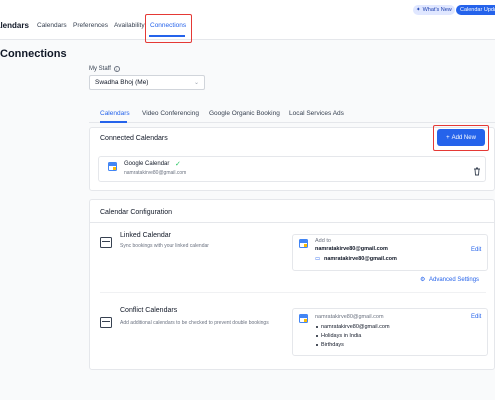  Describe the element at coordinates (122, 82) in the screenshot. I see `staff-select-value: Swadha Bhoj (Me)` at that location.